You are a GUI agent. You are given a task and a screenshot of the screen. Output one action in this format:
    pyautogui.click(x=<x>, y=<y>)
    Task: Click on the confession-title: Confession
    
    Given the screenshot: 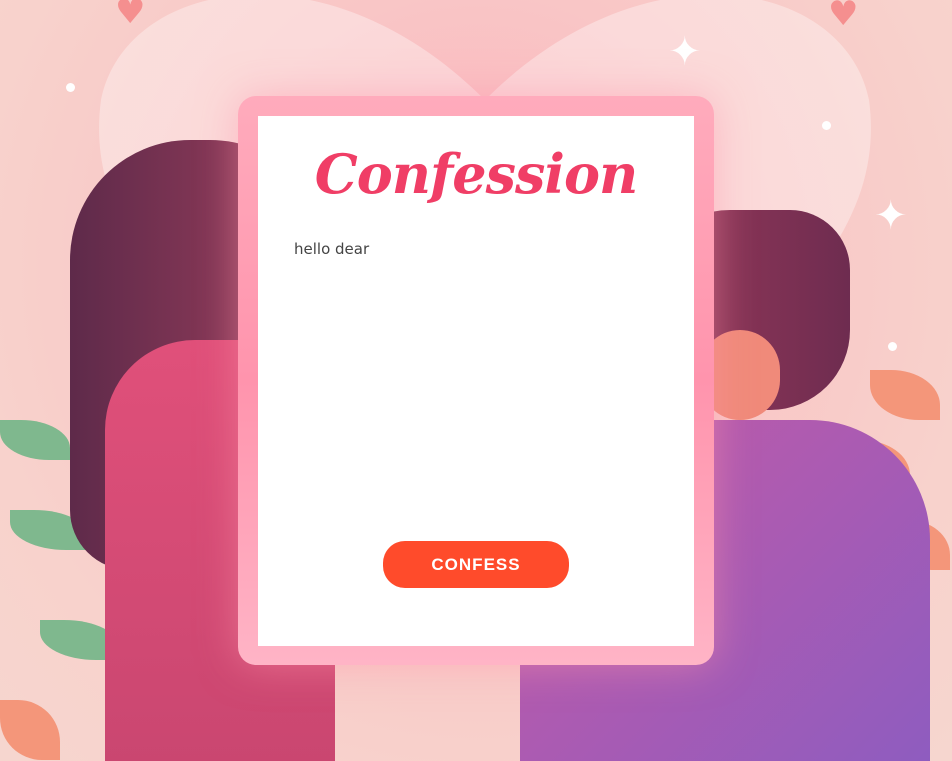 What is the action you would take?
    pyautogui.click(x=476, y=174)
    